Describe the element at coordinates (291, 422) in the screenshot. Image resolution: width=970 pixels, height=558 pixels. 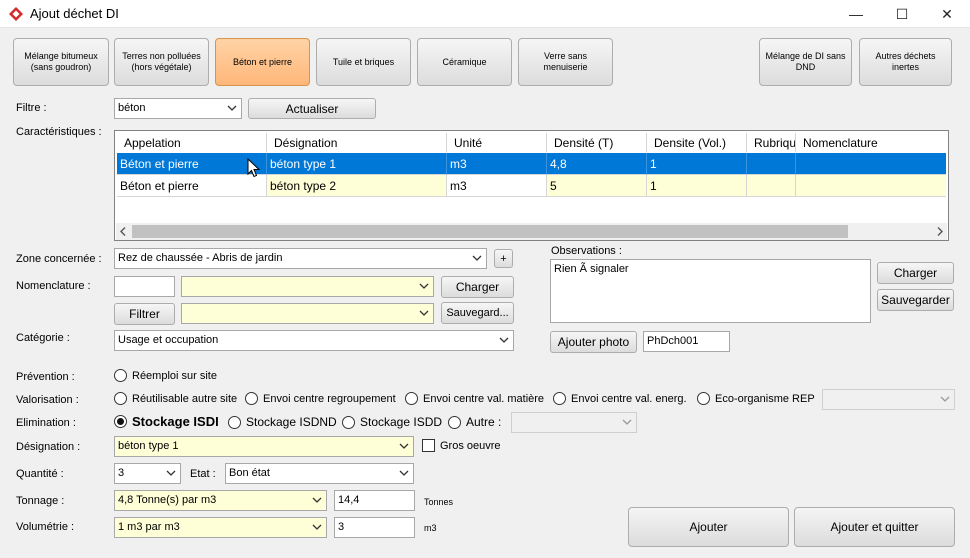
I see `radio-label: Stockage ISDND` at that location.